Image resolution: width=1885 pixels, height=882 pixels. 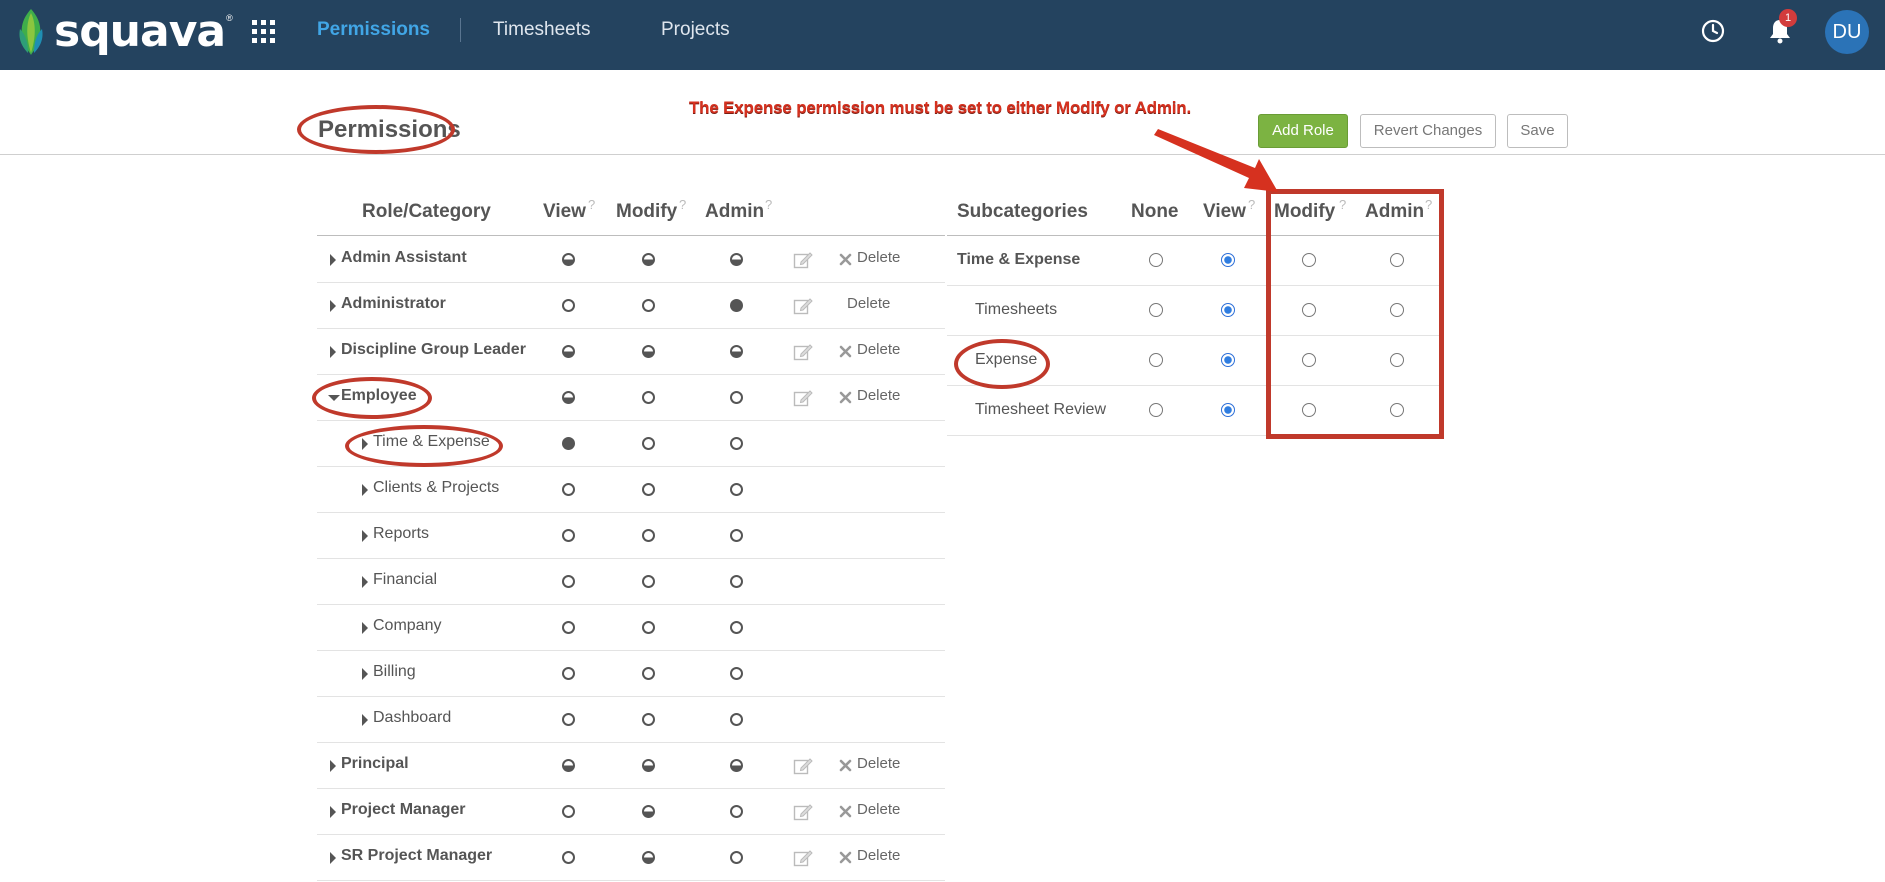 What do you see at coordinates (424, 446) in the screenshot?
I see `annotation-oval-time-expense` at bounding box center [424, 446].